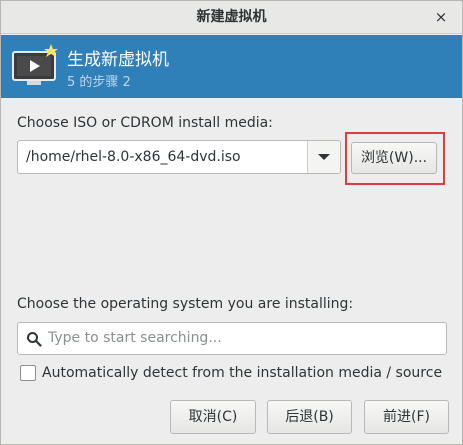 The height and width of the screenshot is (445, 463). What do you see at coordinates (35, 64) in the screenshot?
I see `computer-monitor-icon` at bounding box center [35, 64].